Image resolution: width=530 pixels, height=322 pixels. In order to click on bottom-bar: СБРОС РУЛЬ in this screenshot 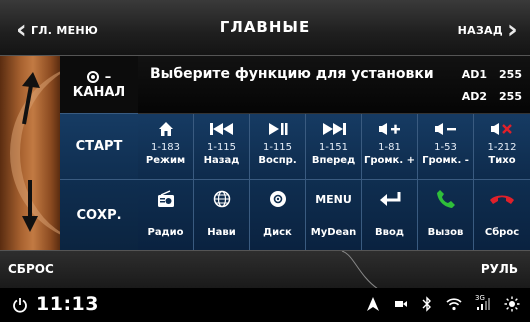, I will do `click(265, 269)`.